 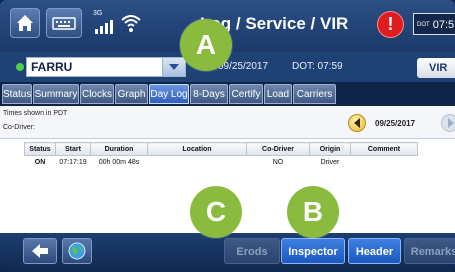 What do you see at coordinates (243, 66) in the screenshot?
I see `current-date: 09/25/2017` at bounding box center [243, 66].